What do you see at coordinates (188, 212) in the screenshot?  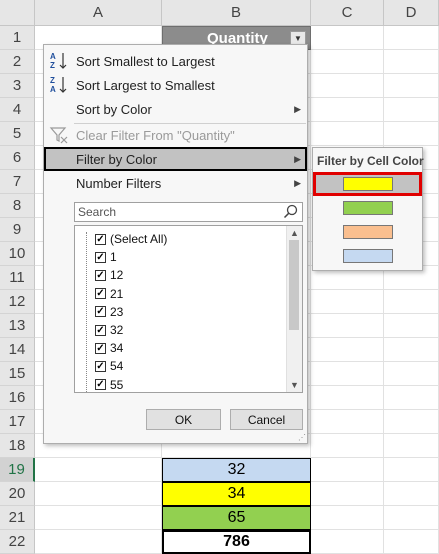 I see `search-input: Search` at bounding box center [188, 212].